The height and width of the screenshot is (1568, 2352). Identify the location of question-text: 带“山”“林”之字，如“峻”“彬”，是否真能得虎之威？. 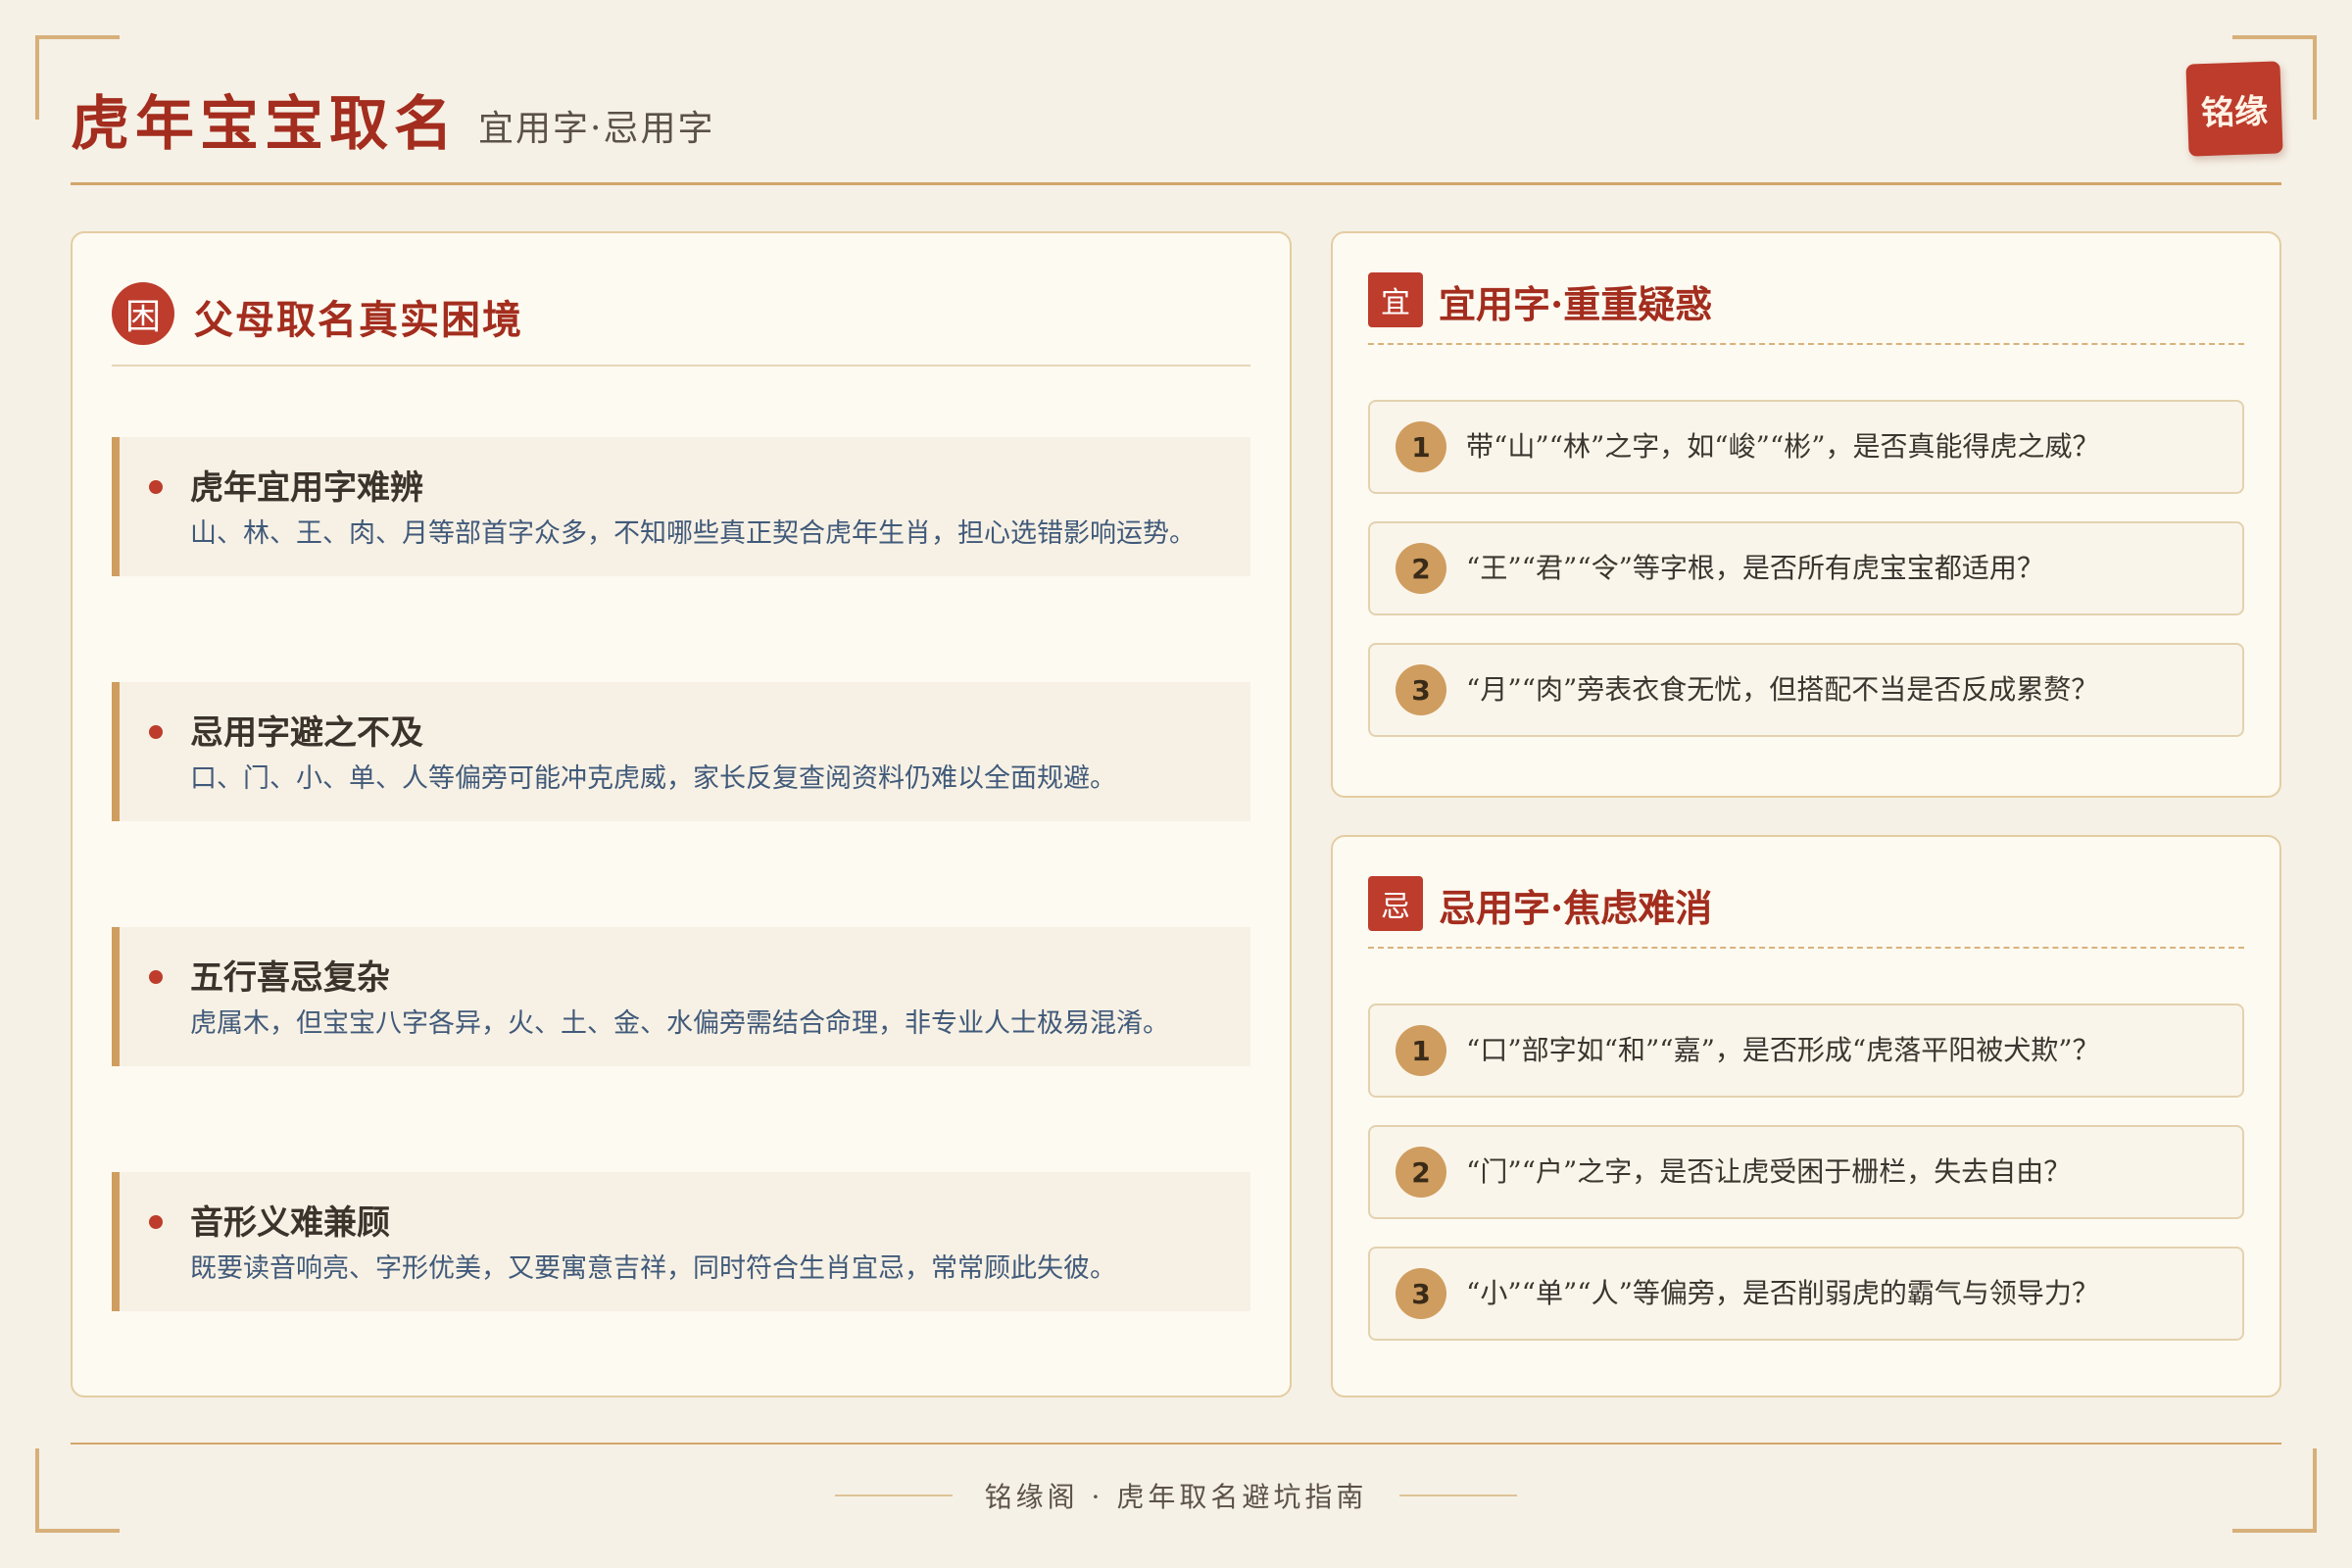
(1783, 446).